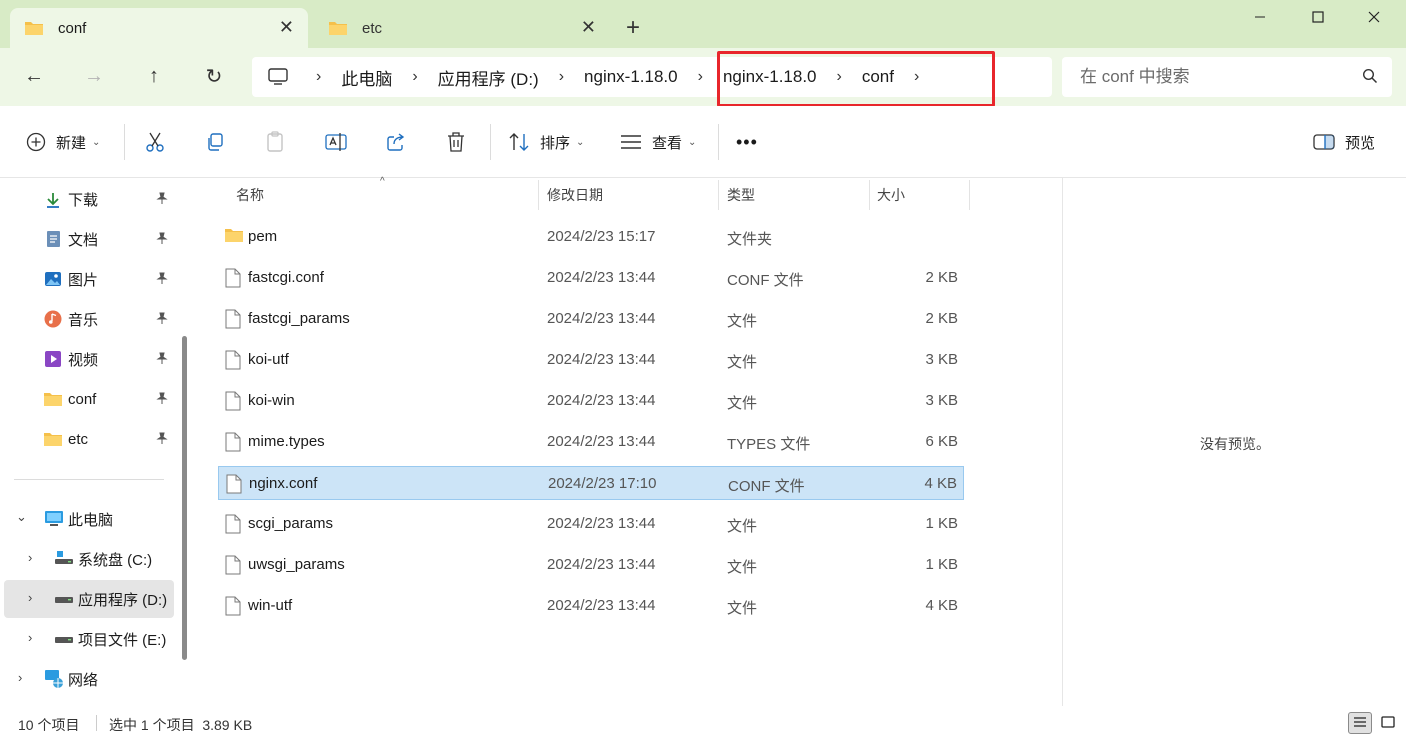  I want to click on sidebar-item-drive-d: › 应用程序 (D:), so click(89, 599).